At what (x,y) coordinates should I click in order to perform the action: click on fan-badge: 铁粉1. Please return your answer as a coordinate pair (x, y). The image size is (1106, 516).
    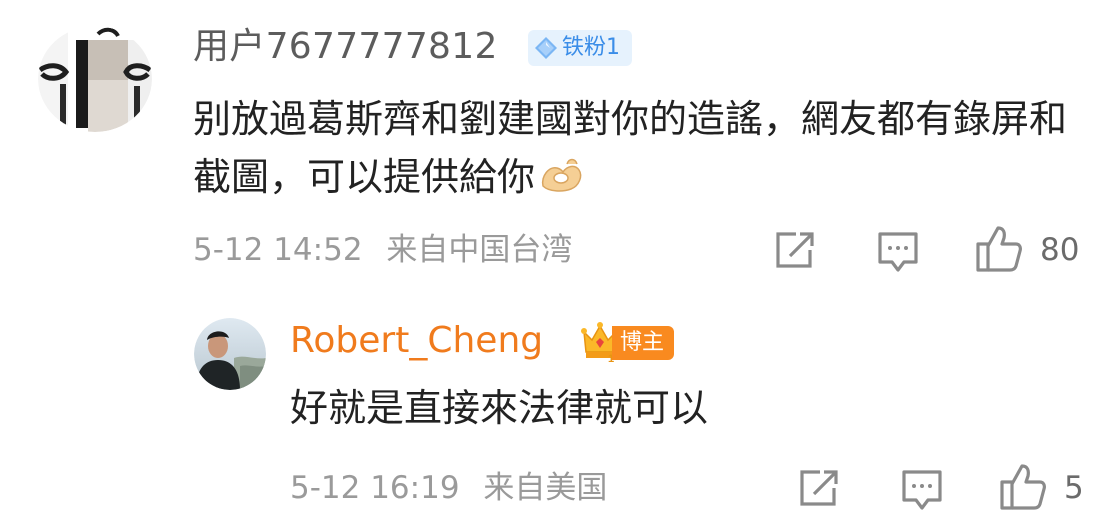
    Looking at the image, I should click on (580, 48).